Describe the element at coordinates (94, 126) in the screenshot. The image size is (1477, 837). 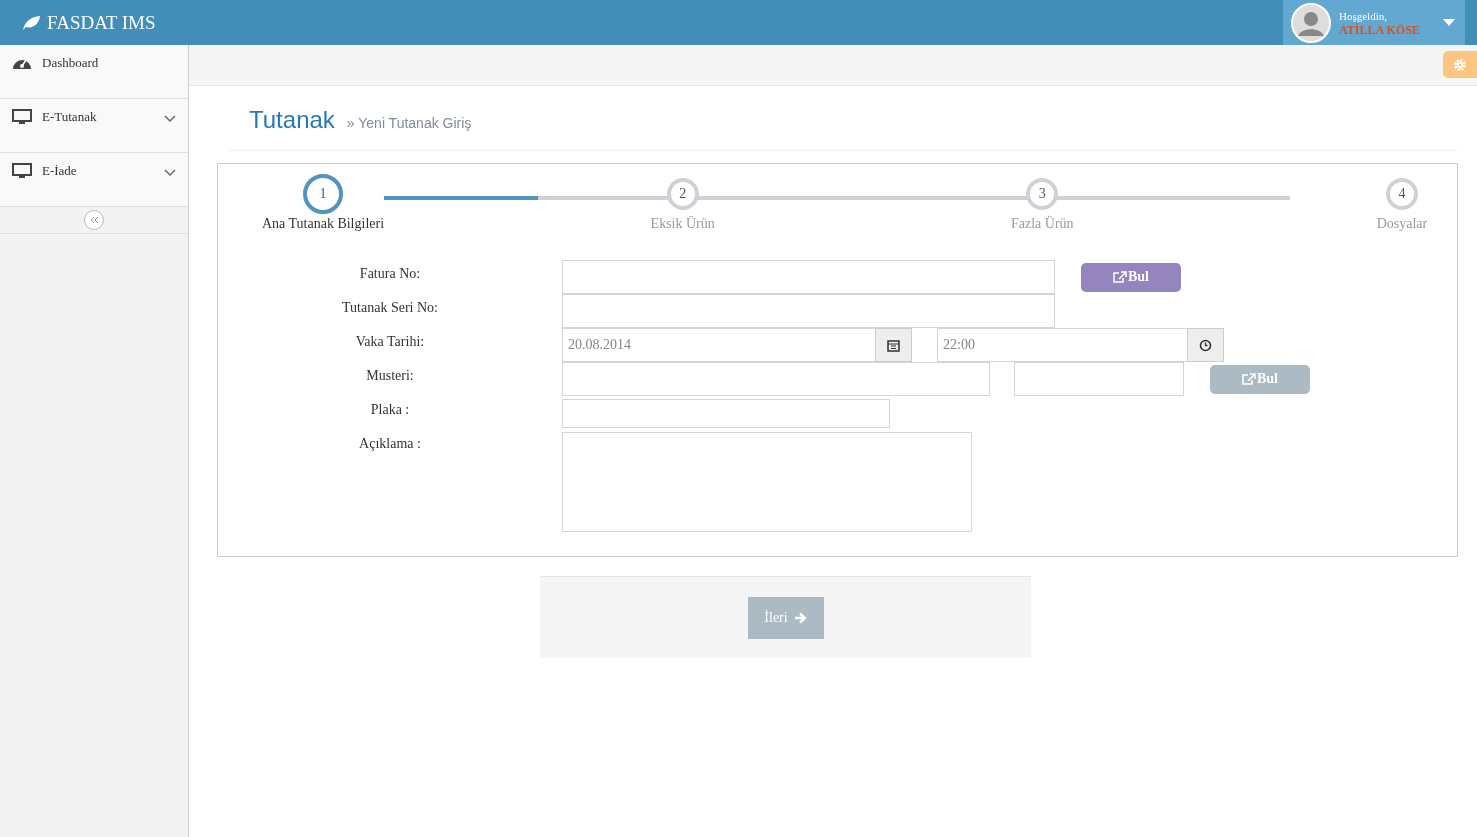
I see `sidebar-item: E-Tutanak` at that location.